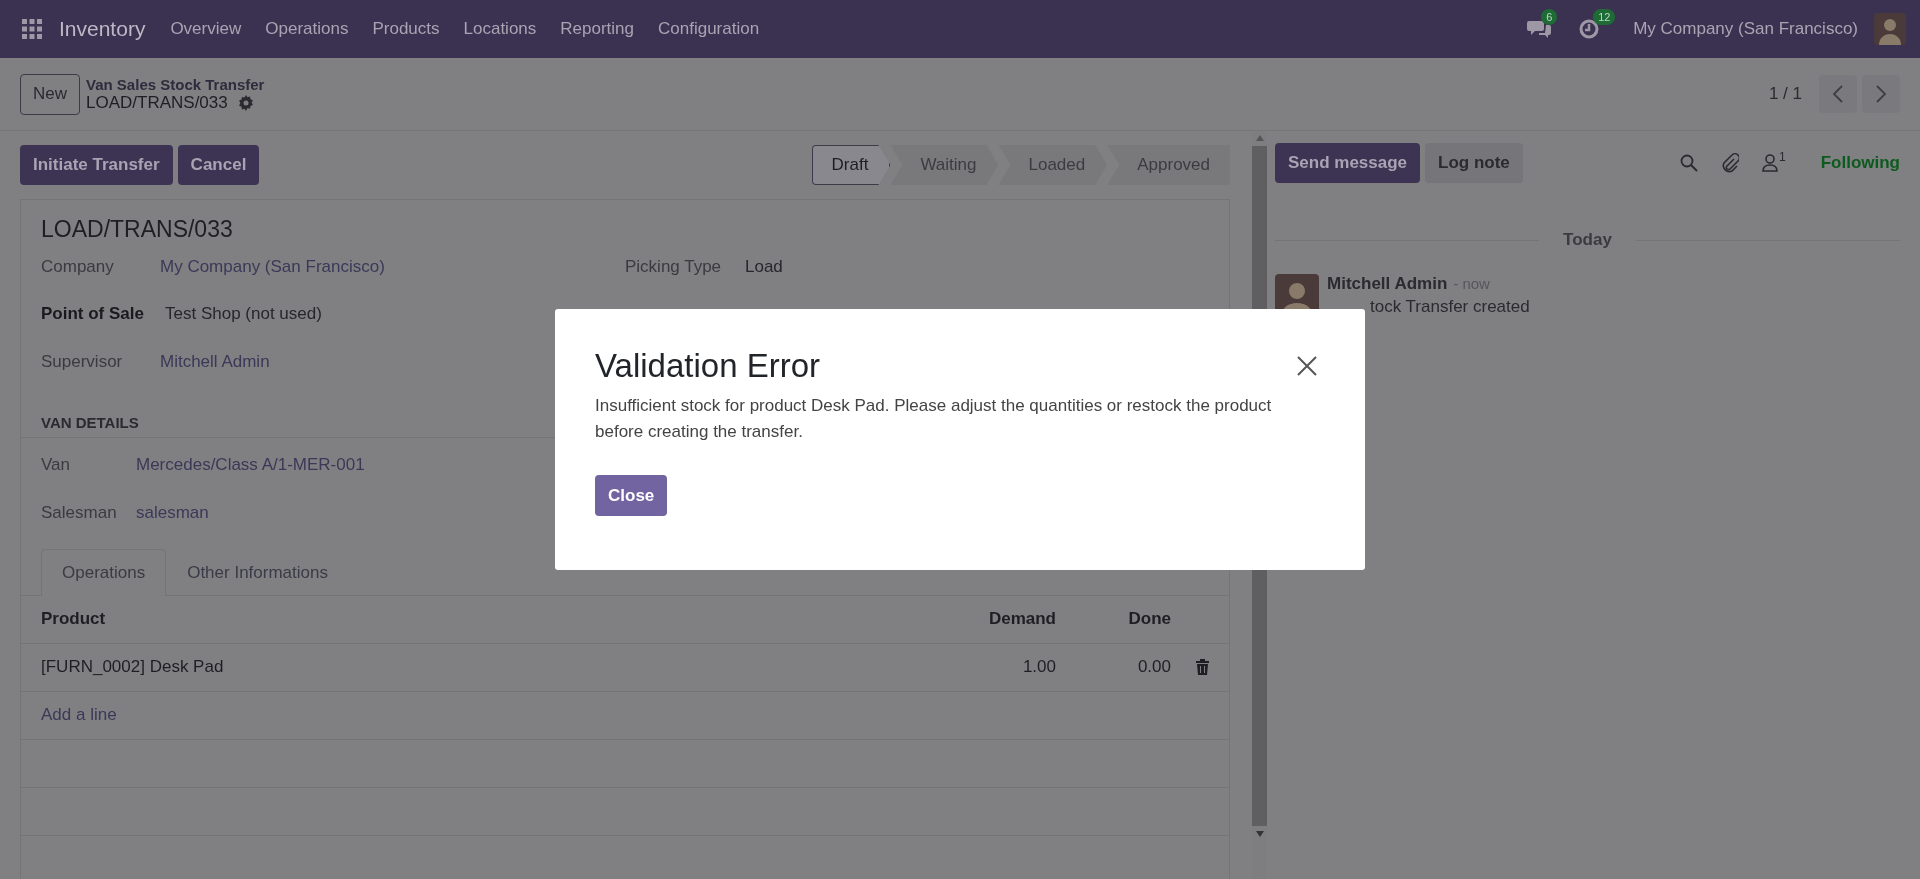 Image resolution: width=1920 pixels, height=879 pixels. Describe the element at coordinates (1785, 94) in the screenshot. I see `pager-value: 1 / 1` at that location.